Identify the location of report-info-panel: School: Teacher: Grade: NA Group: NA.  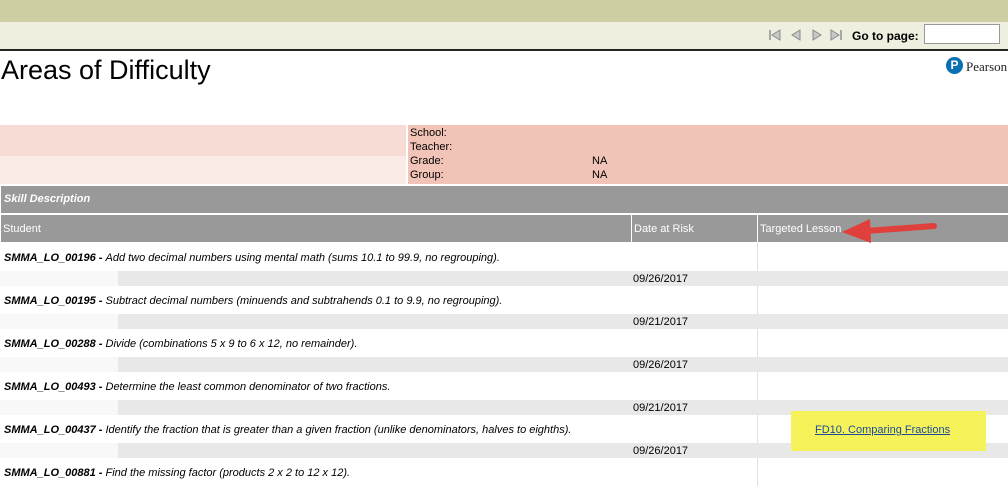
(708, 154).